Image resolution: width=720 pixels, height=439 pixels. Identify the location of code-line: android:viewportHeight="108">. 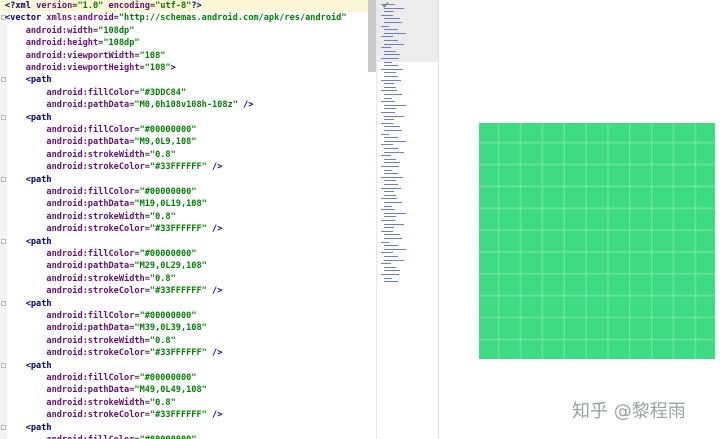
(88, 68).